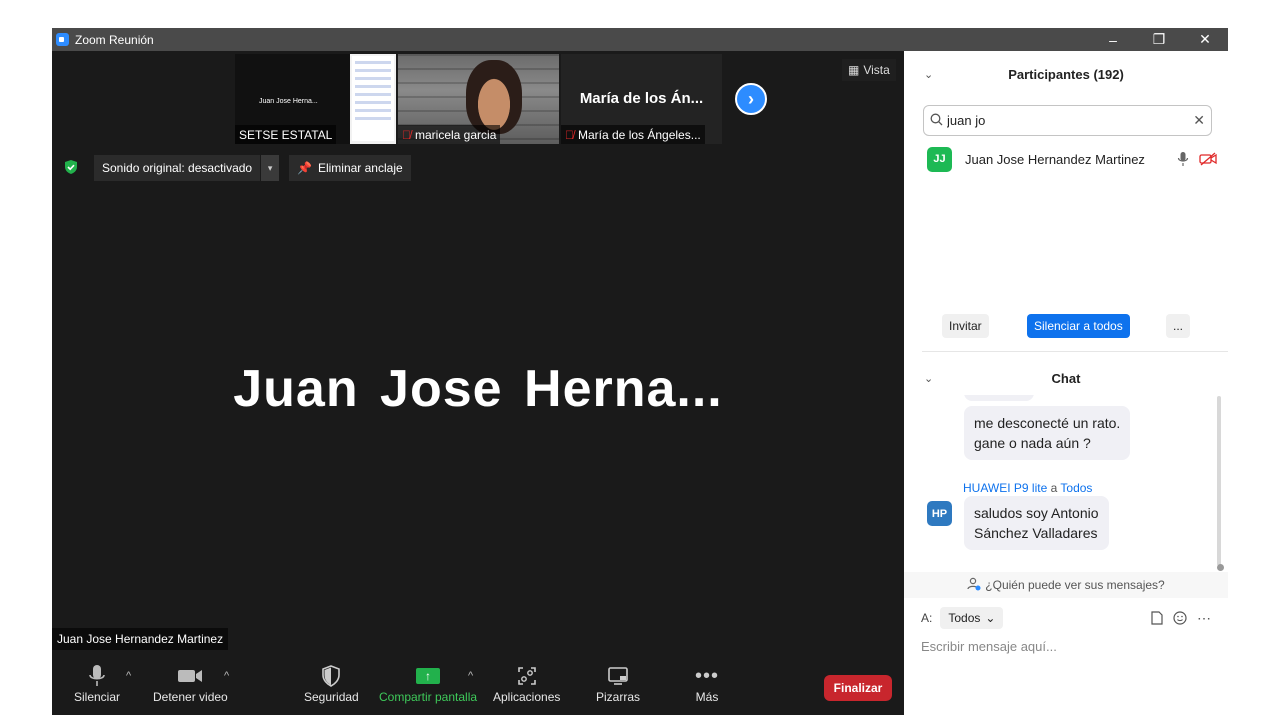 The image size is (1280, 720). I want to click on thumbnail-maricela-garcia: 🎙̸ maricela garcia, so click(478, 99).